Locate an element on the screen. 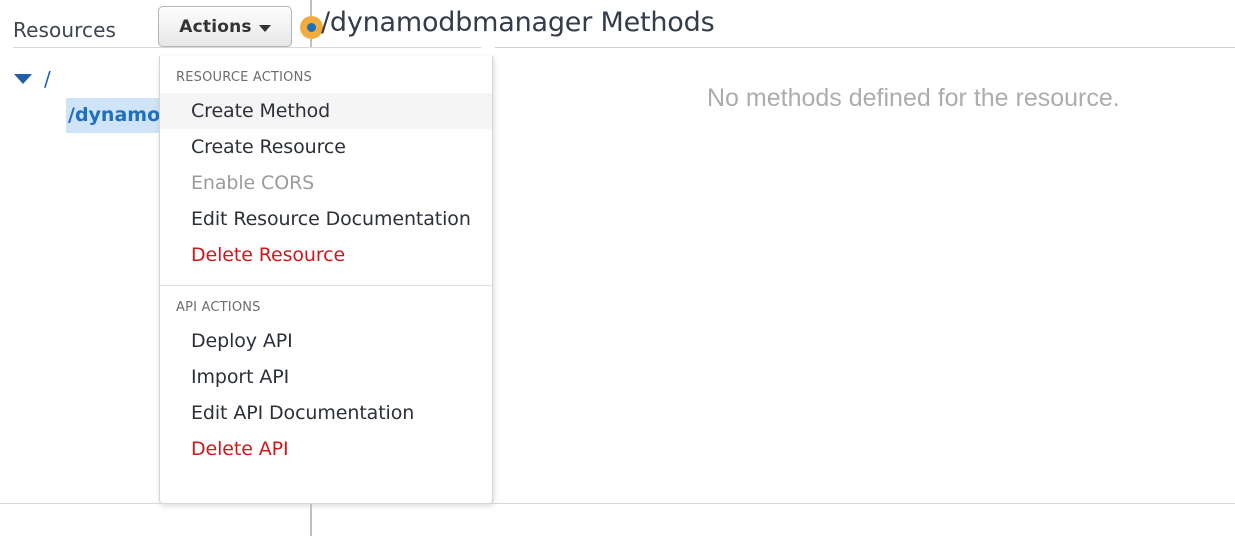 The image size is (1235, 536). menu-item-import-api: Import API is located at coordinates (326, 377).